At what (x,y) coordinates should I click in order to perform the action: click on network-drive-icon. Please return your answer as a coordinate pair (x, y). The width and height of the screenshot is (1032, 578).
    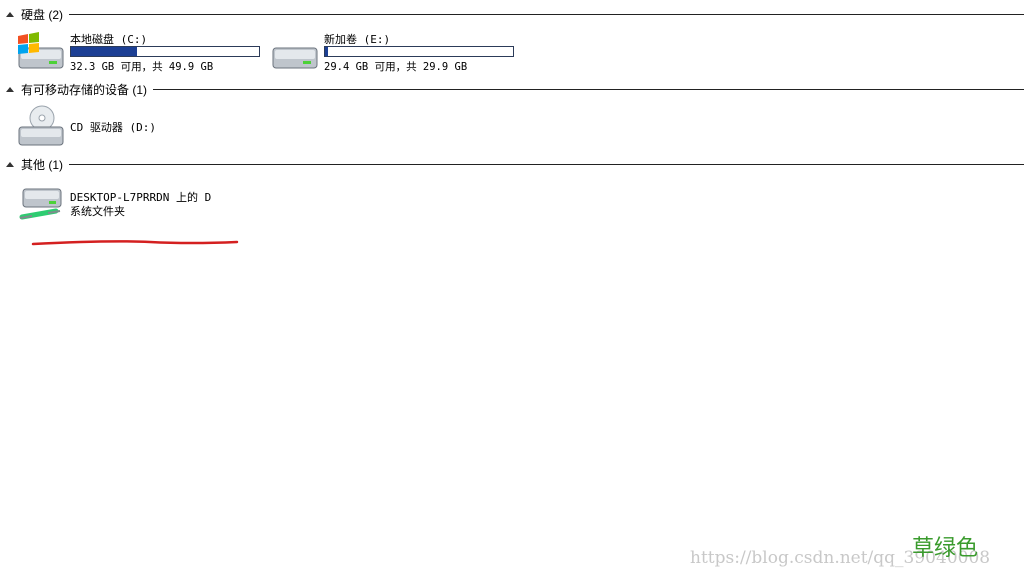
    Looking at the image, I should click on (40, 204).